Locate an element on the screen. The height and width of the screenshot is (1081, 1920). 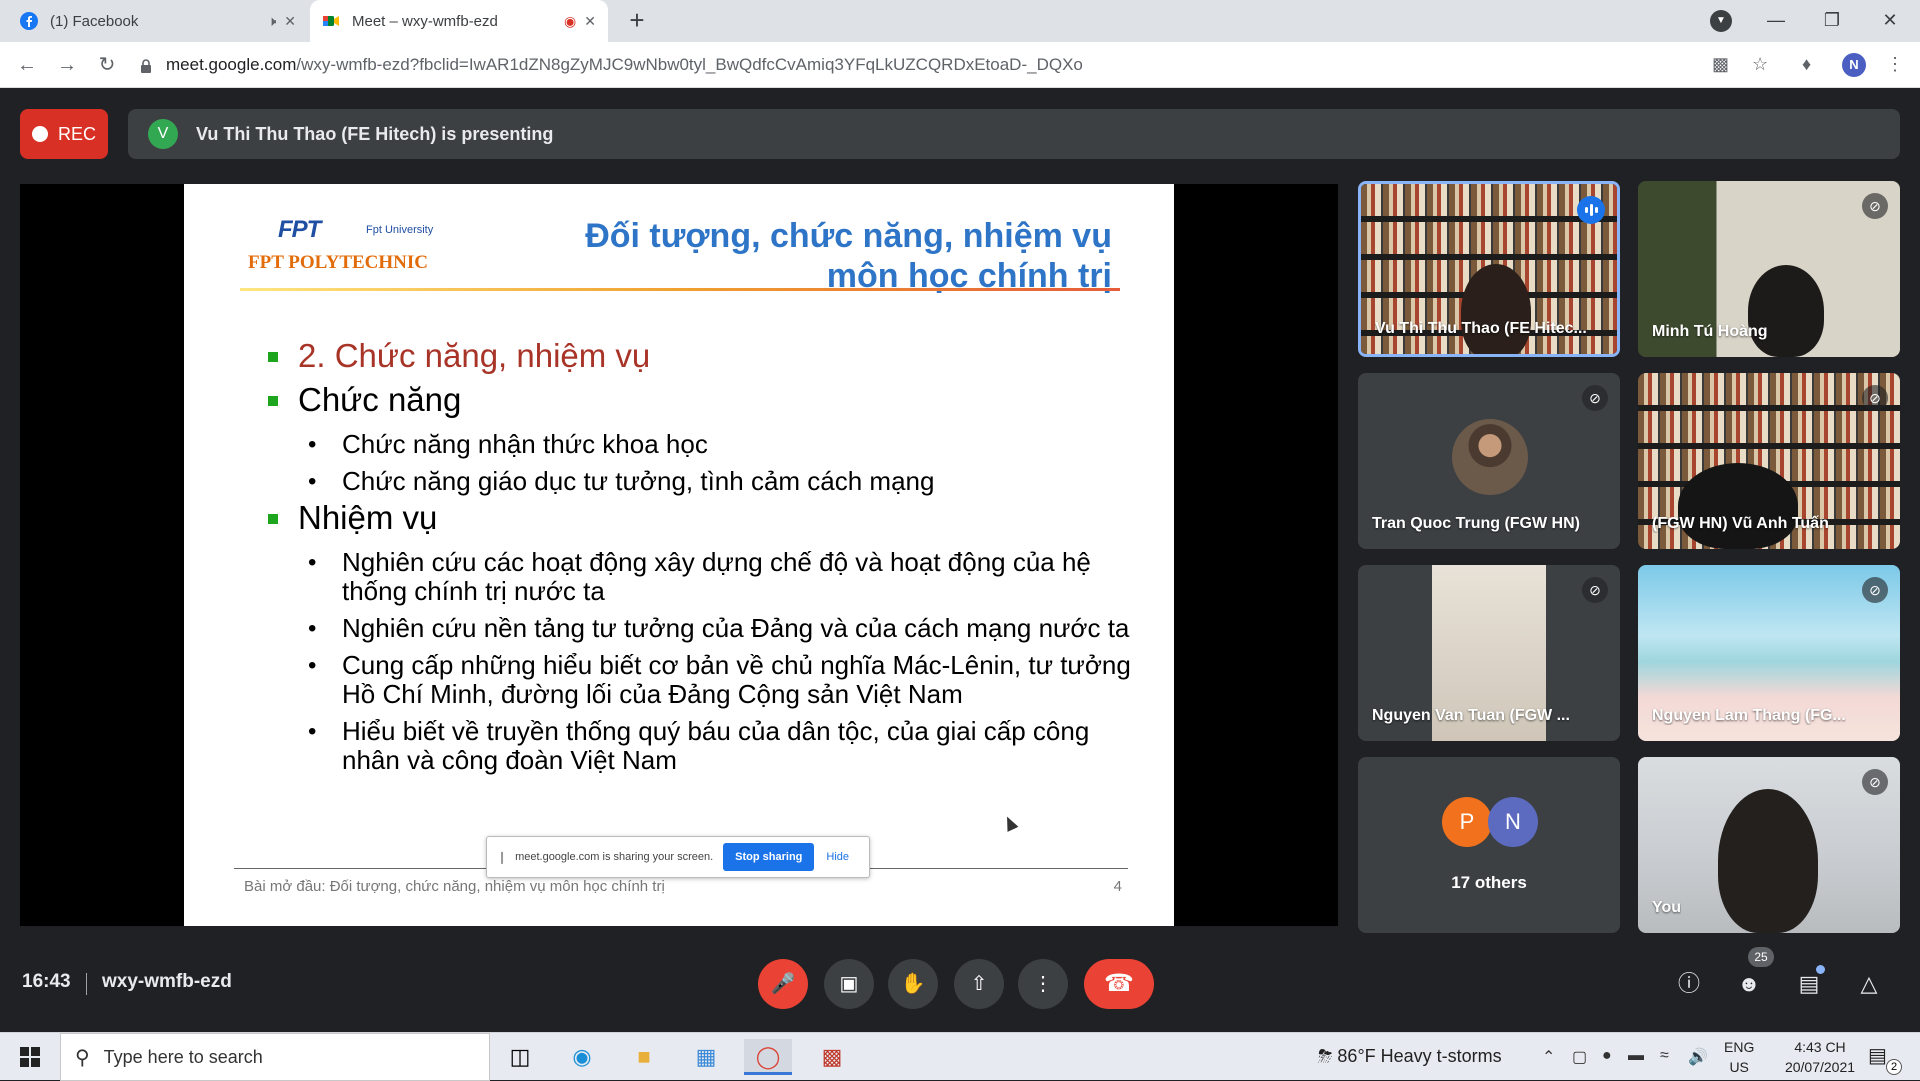
heading-chuc-nang: Chức năng is located at coordinates (704, 400).